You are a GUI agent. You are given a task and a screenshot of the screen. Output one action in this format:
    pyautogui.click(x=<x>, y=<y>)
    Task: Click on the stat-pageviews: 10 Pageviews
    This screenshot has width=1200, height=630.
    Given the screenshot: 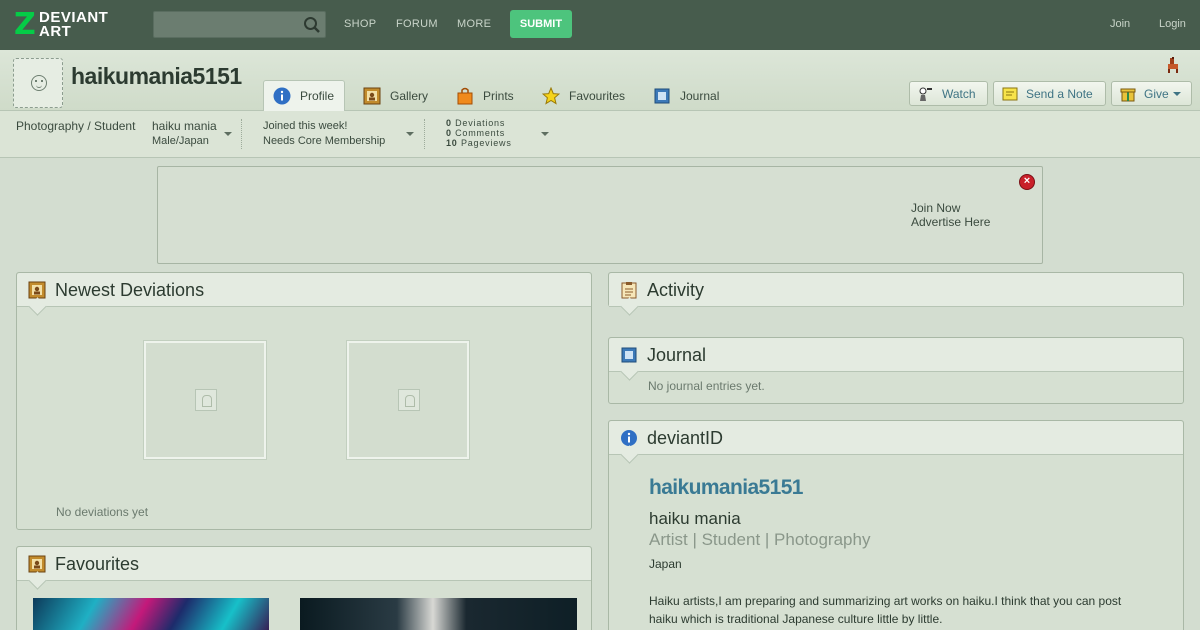 What is the action you would take?
    pyautogui.click(x=479, y=143)
    